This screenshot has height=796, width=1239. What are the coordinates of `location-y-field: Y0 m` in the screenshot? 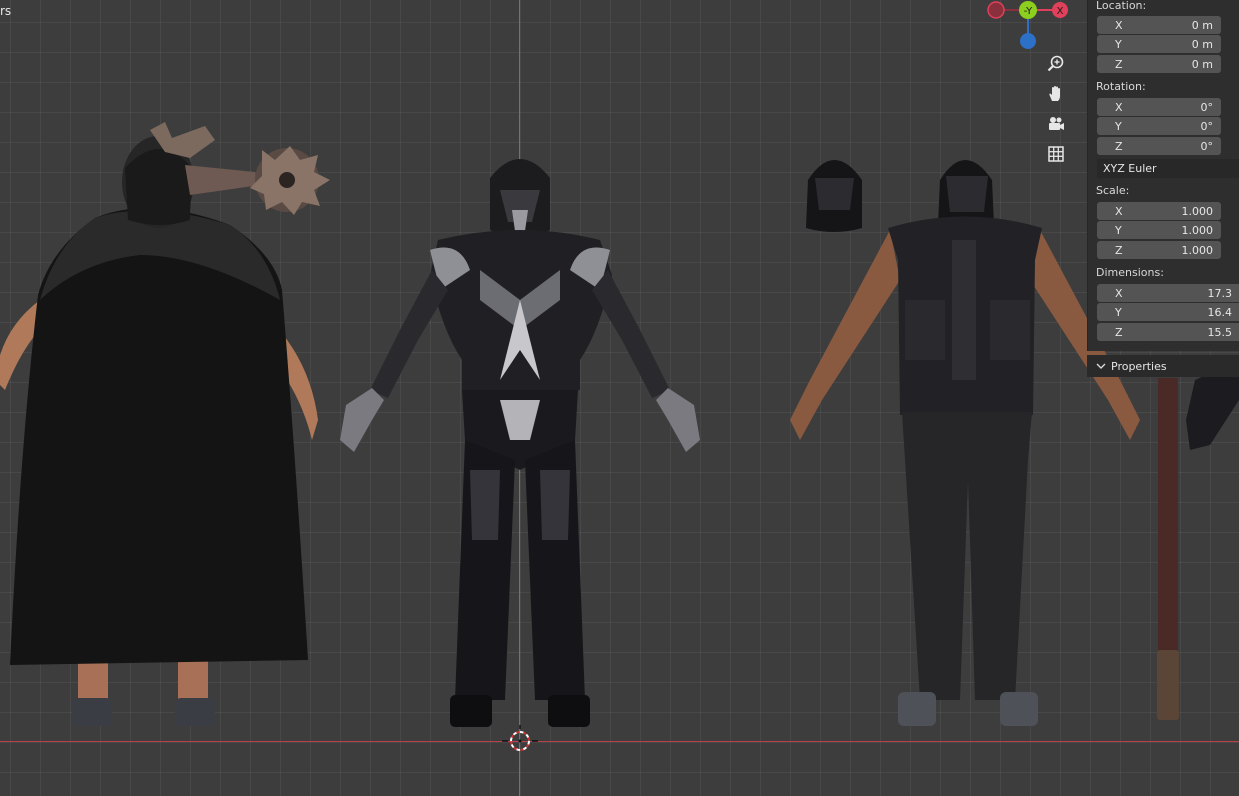 It's located at (1159, 44).